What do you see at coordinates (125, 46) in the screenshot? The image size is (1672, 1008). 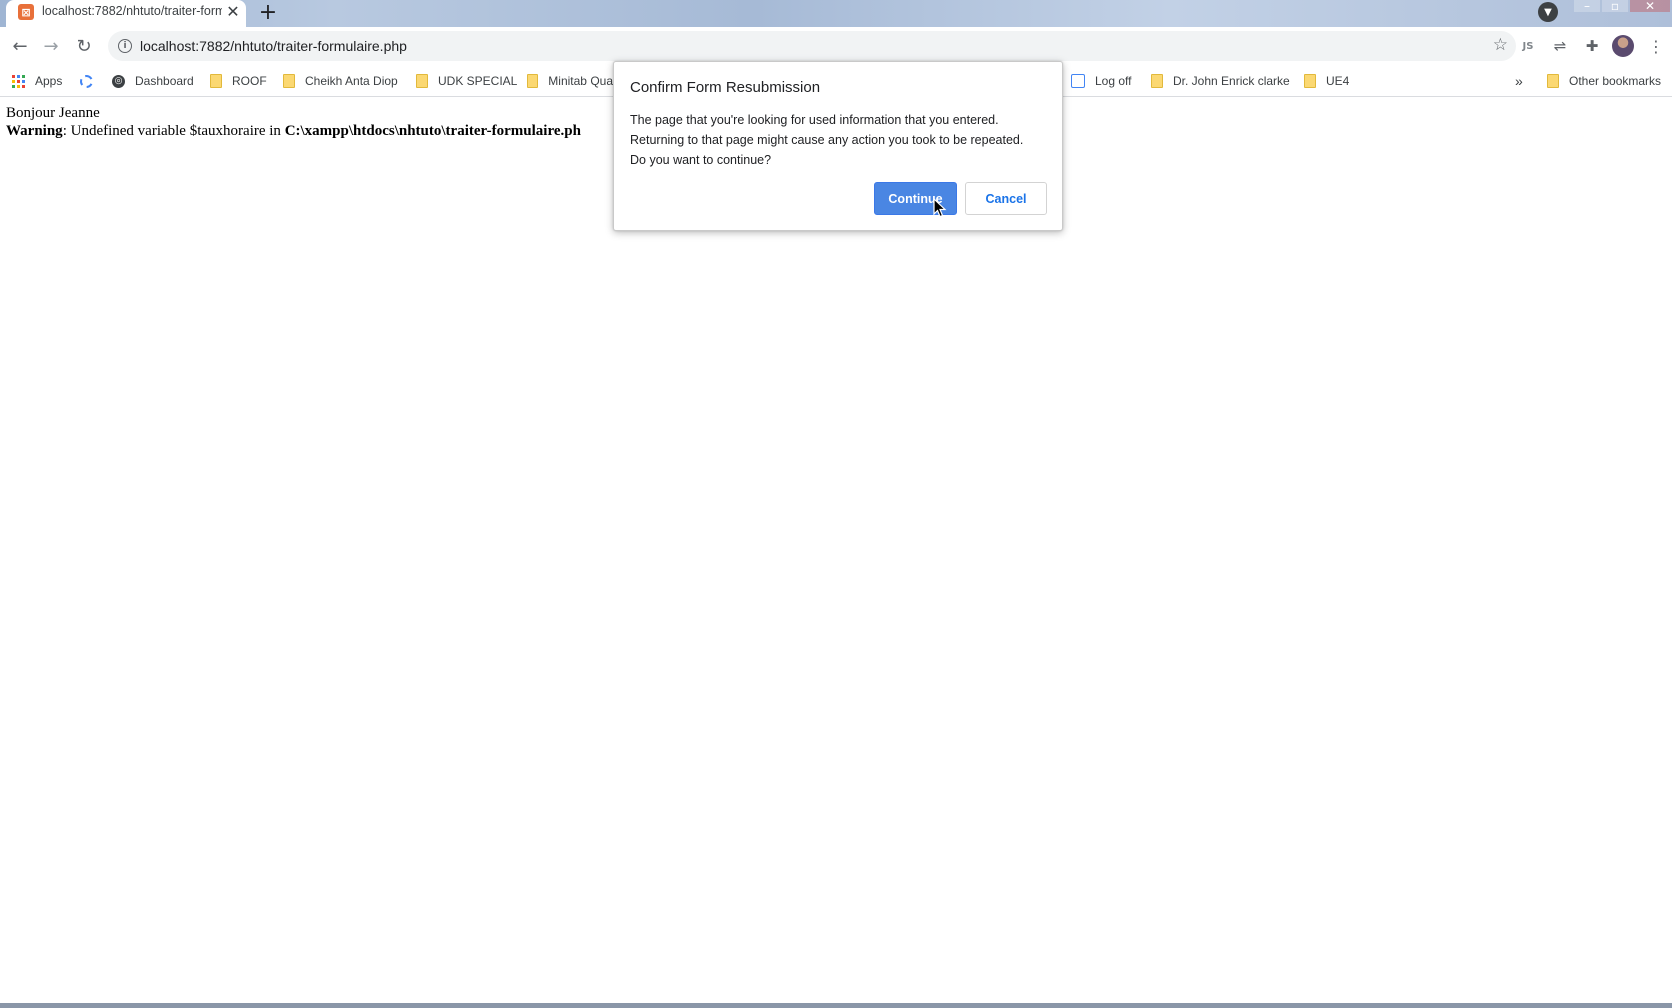 I see `info-icon: i` at bounding box center [125, 46].